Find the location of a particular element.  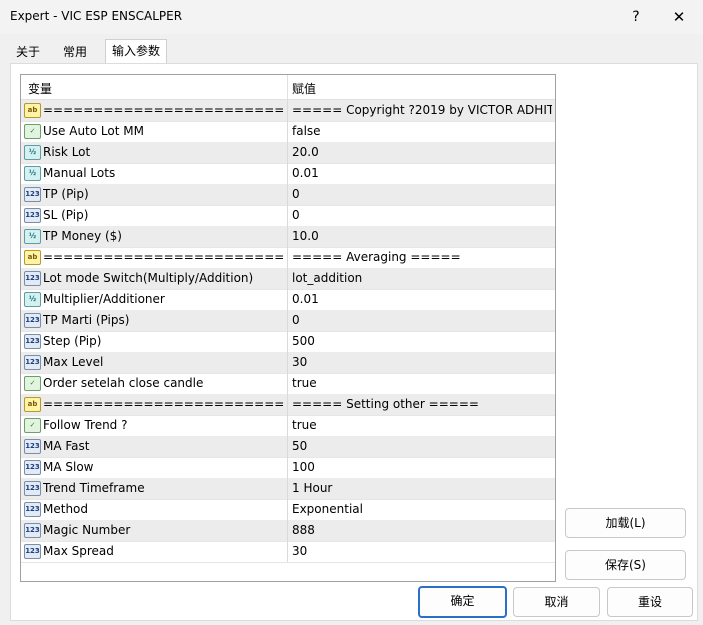

parameter-row: 123 TP (Pip) 0 is located at coordinates (288, 195).